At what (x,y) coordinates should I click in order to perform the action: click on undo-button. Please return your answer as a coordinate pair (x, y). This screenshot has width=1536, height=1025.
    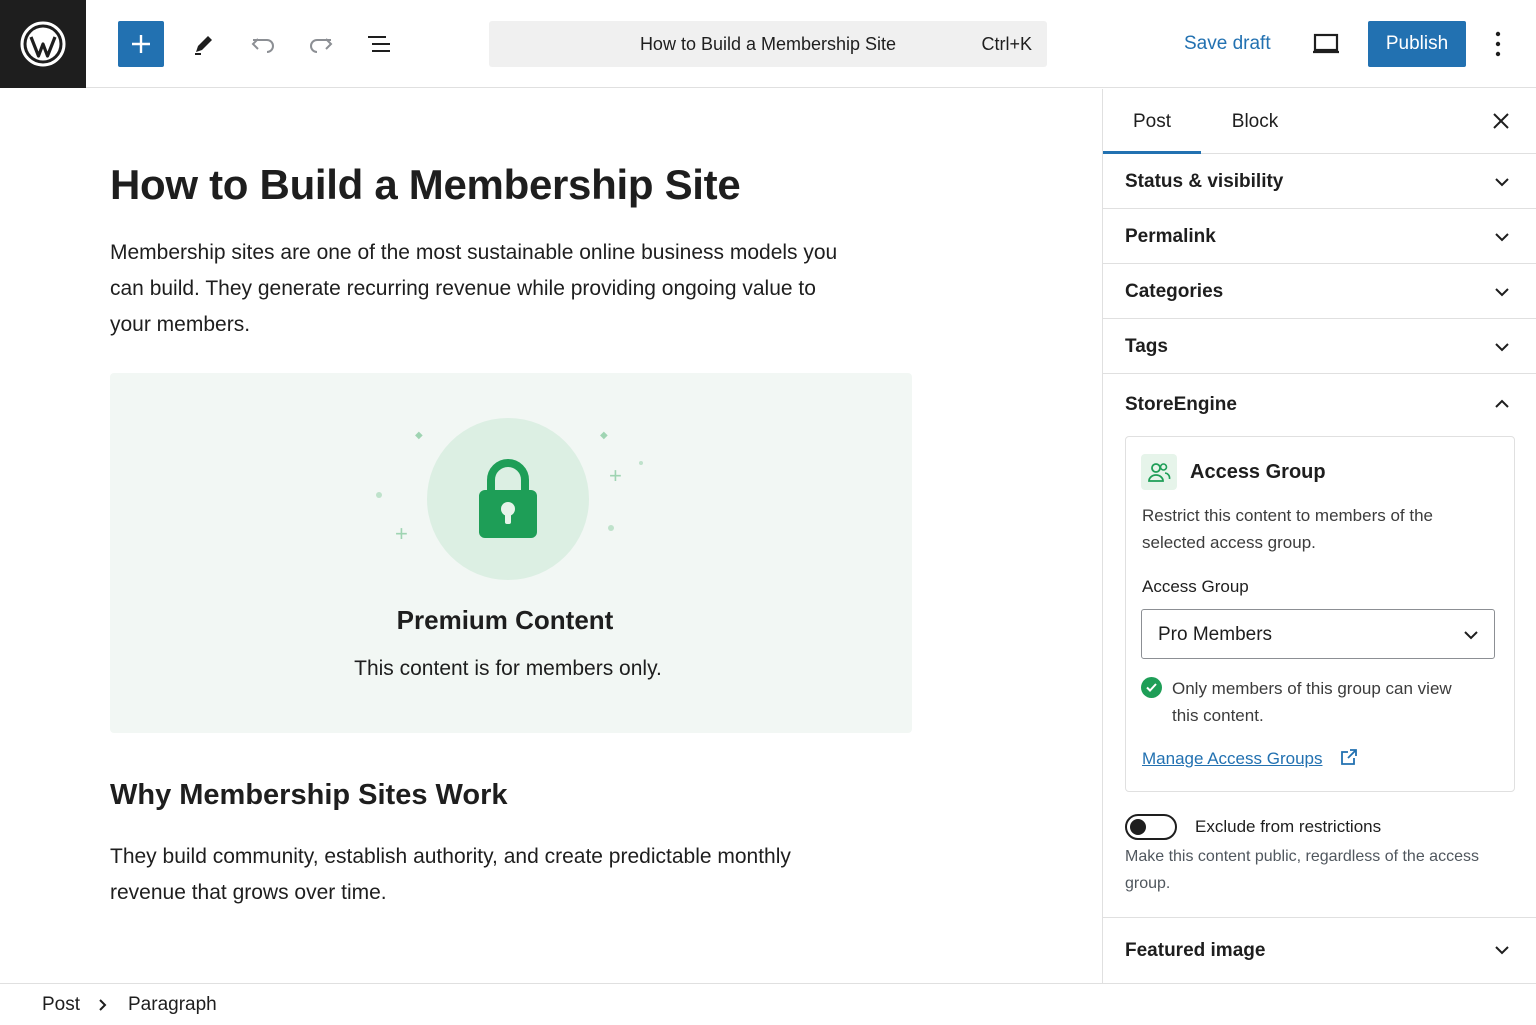
    Looking at the image, I should click on (263, 44).